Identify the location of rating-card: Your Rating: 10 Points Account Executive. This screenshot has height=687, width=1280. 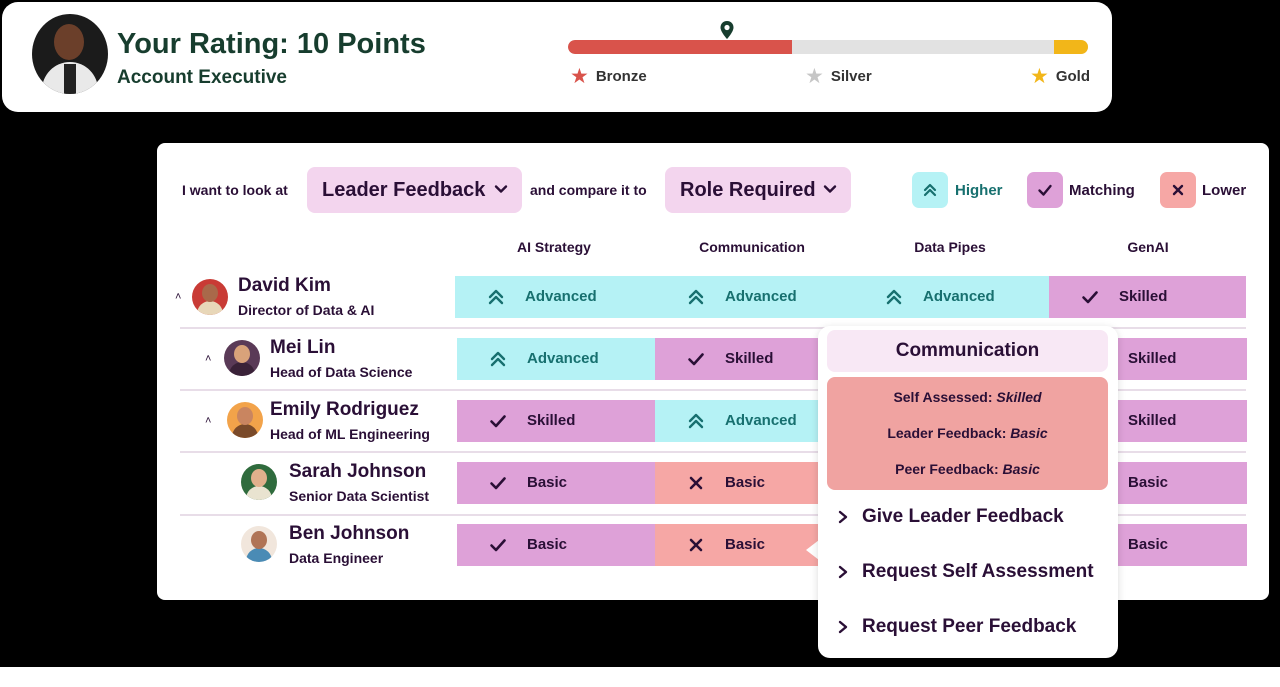
(557, 57).